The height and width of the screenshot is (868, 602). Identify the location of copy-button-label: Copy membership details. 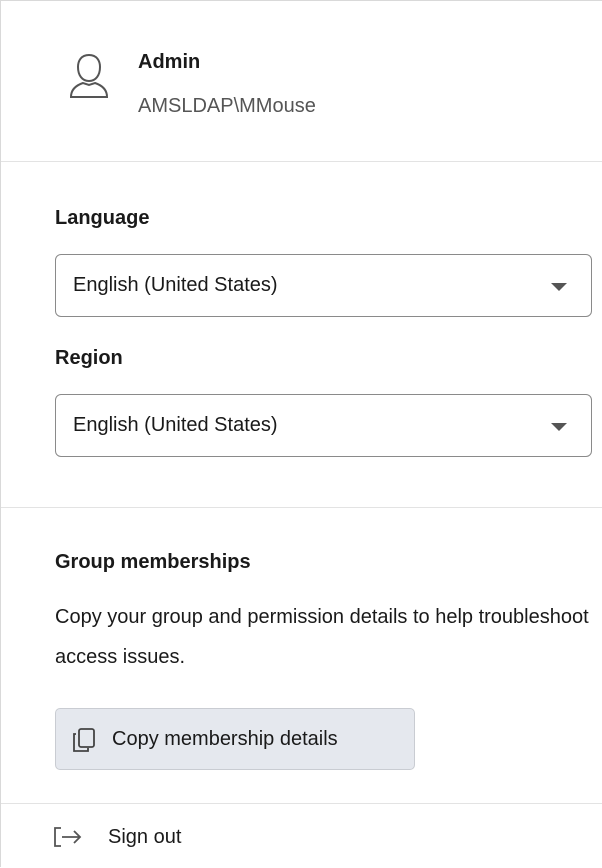
(225, 738).